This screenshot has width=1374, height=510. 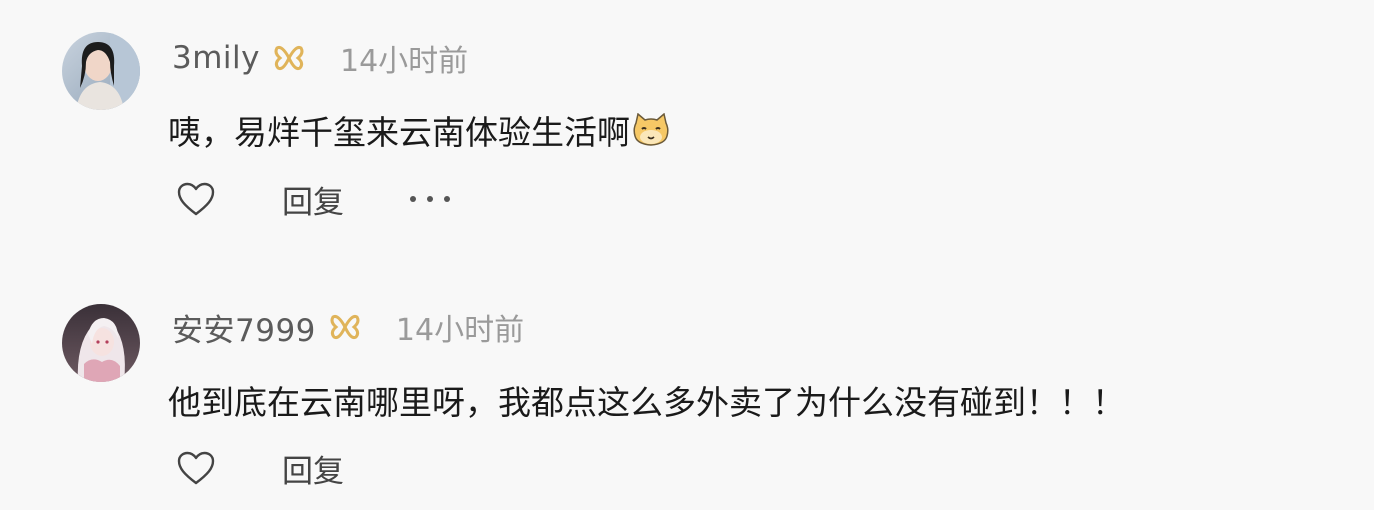 I want to click on comment-text-row: 他到底在云南哪里呀，我都点这么多外卖了为什么没有碰到！！！, so click(x=646, y=400).